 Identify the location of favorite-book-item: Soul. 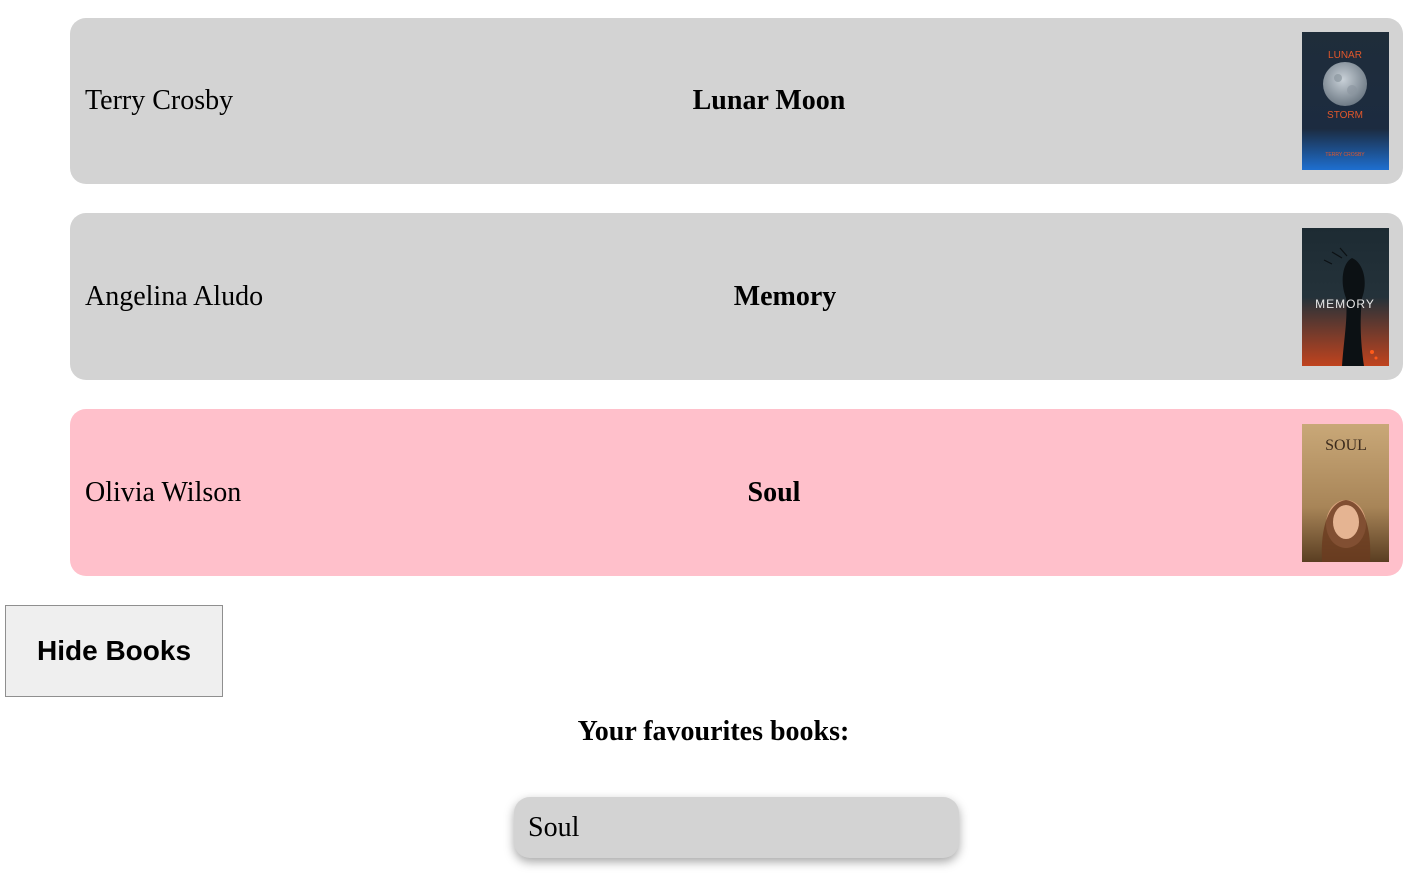
(736, 827).